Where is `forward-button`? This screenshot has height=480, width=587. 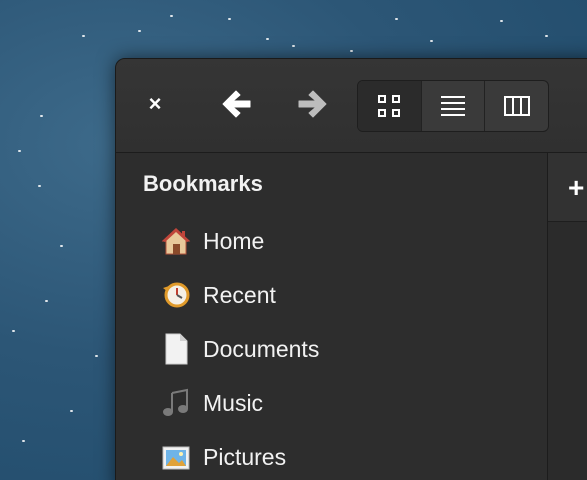 forward-button is located at coordinates (313, 104).